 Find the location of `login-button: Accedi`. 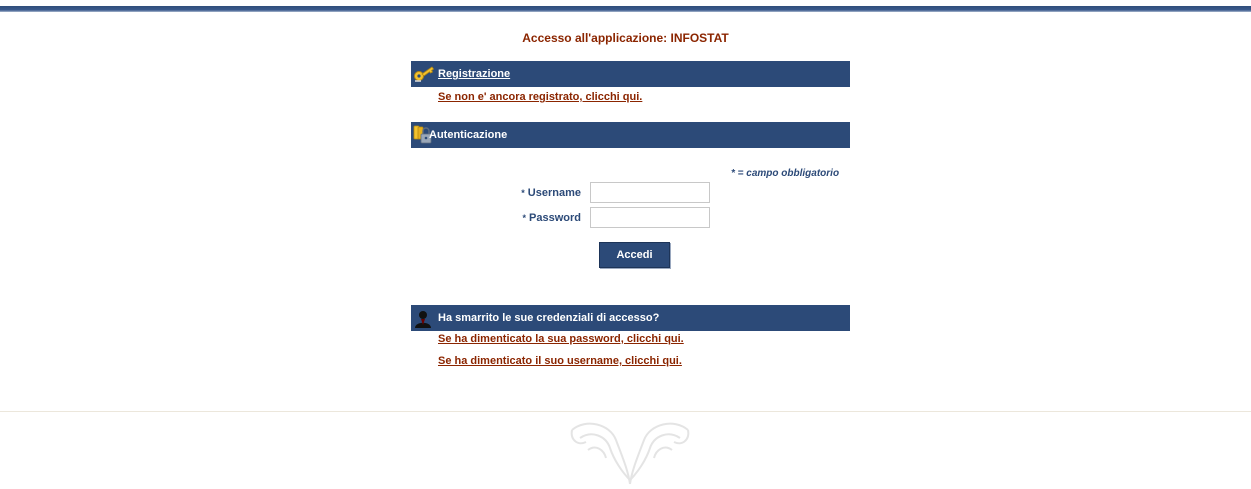

login-button: Accedi is located at coordinates (634, 255).